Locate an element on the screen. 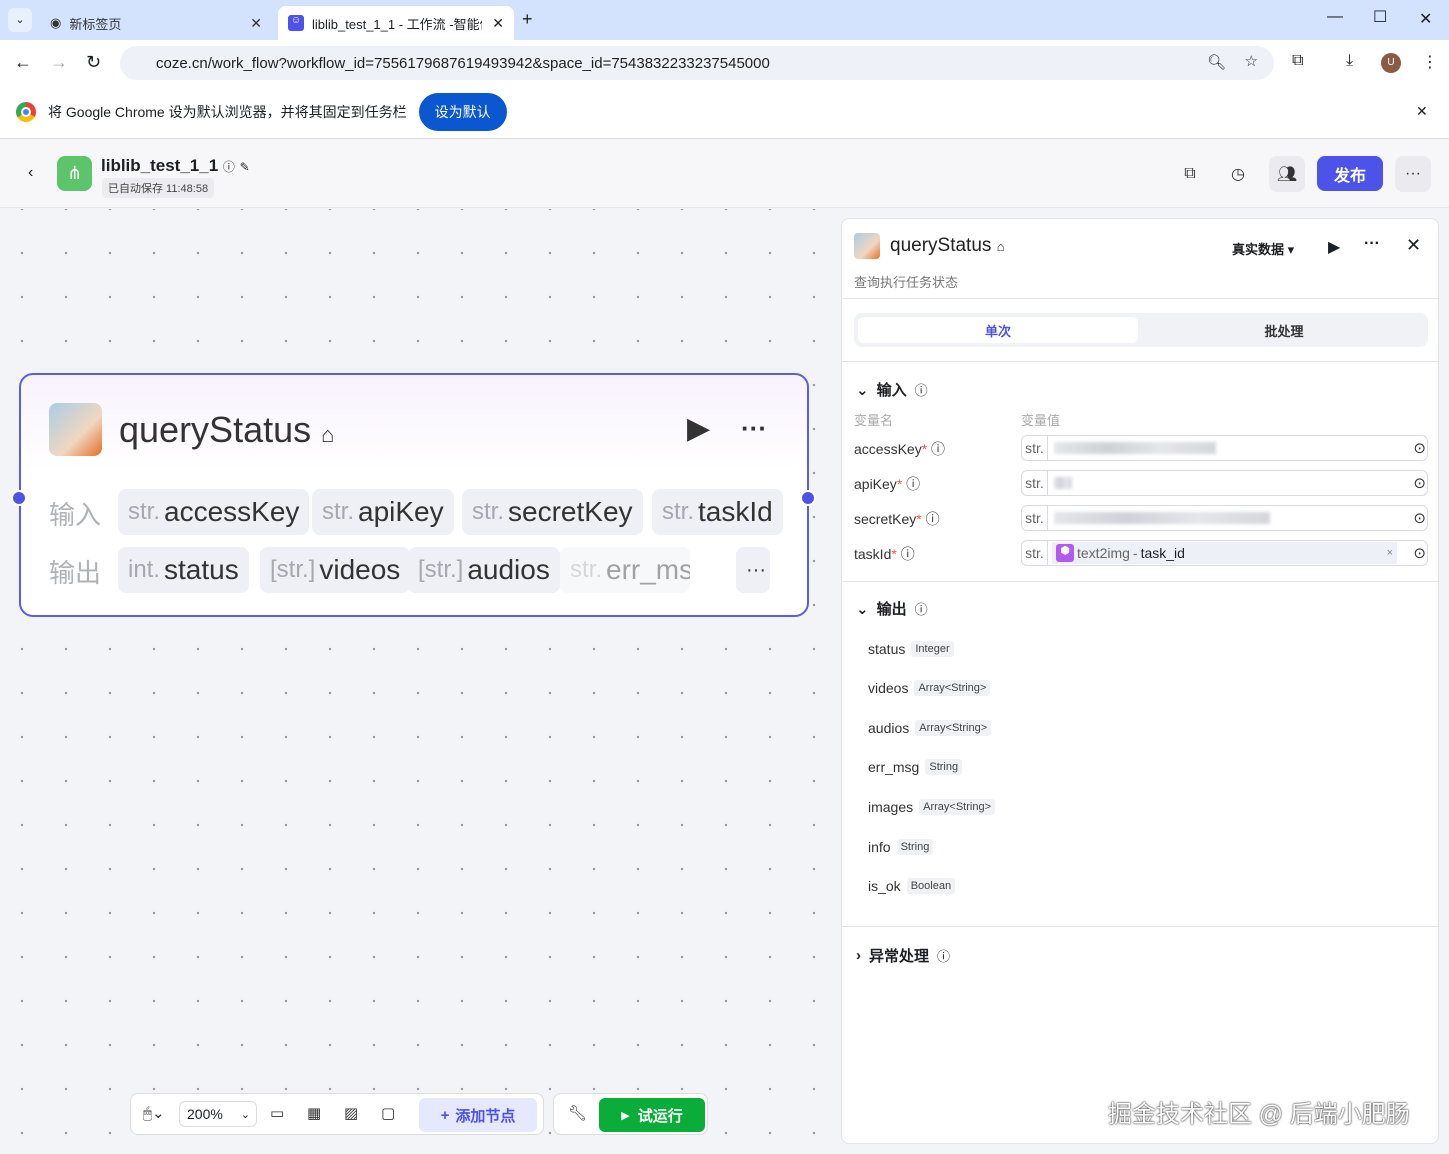 The height and width of the screenshot is (1154, 1449). output-chip: str.err_msg is located at coordinates (625, 570).